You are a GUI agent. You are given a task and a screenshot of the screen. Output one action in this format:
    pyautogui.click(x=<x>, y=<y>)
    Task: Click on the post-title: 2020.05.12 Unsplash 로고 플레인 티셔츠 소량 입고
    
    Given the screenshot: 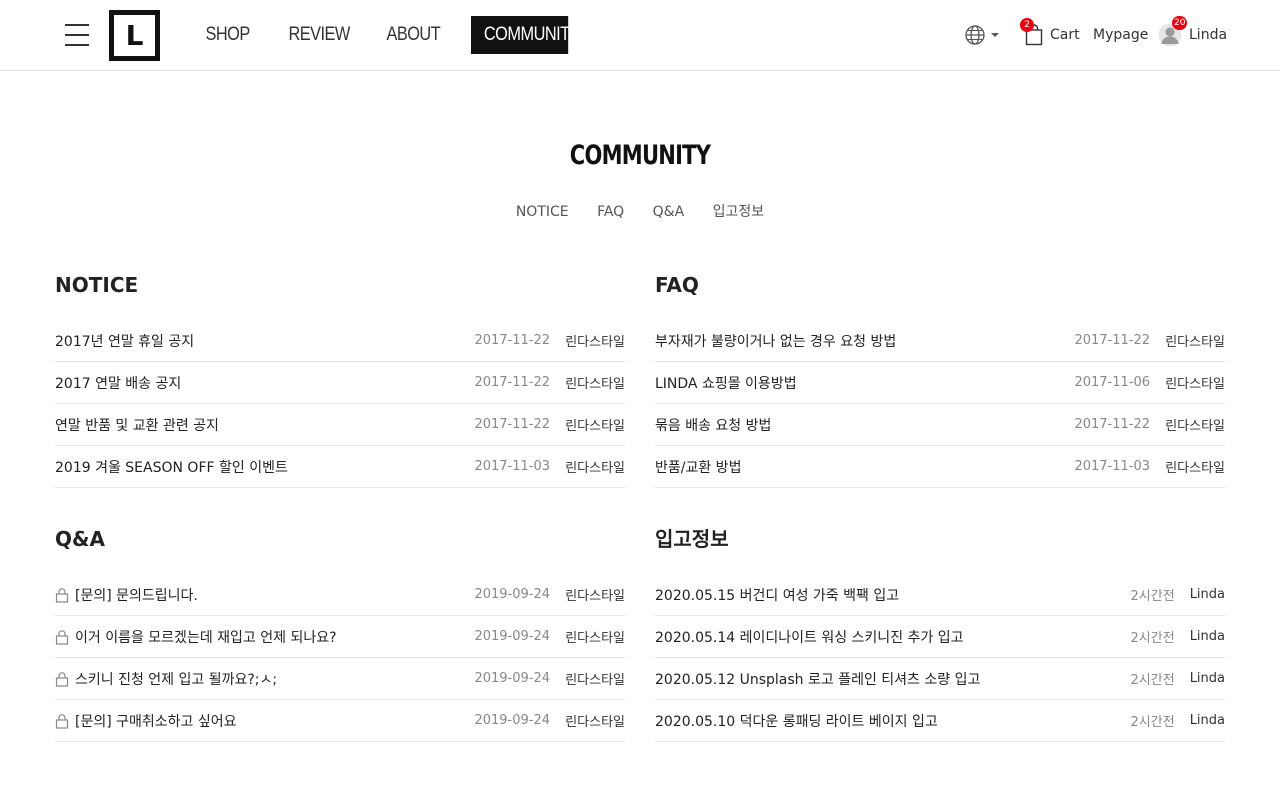 What is the action you would take?
    pyautogui.click(x=893, y=679)
    